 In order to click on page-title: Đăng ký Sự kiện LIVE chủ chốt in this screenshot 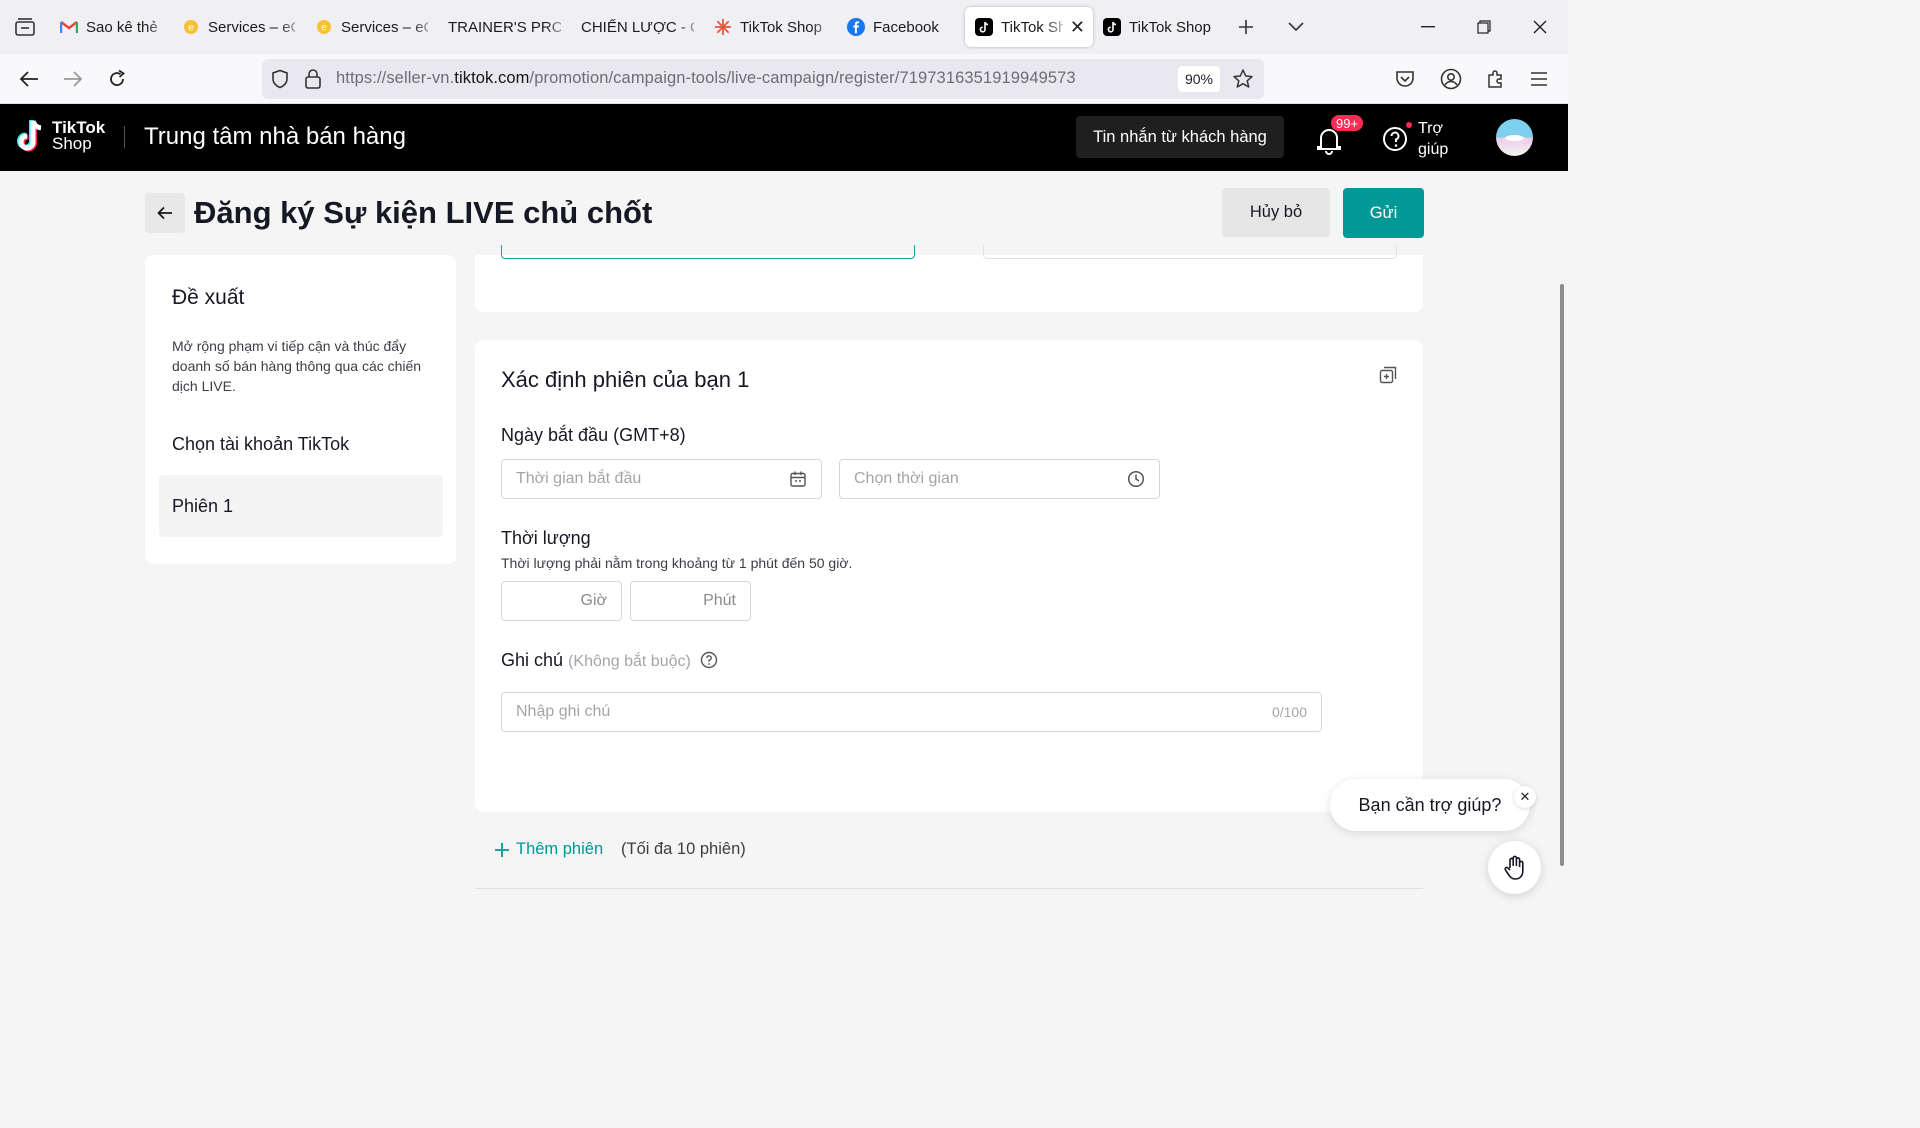, I will do `click(423, 212)`.